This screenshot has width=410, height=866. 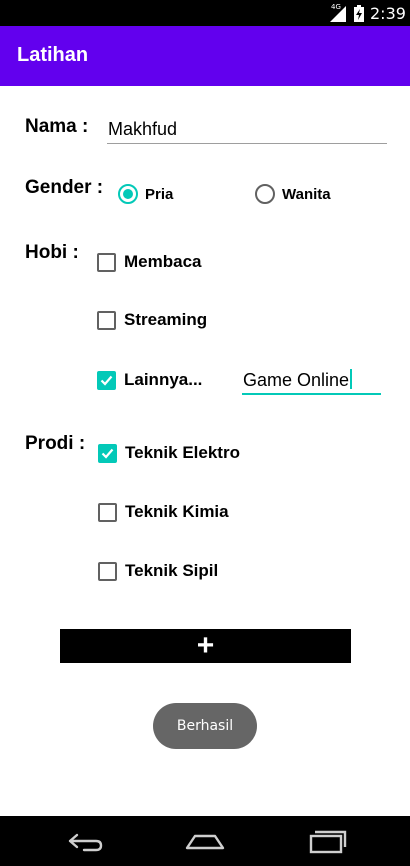 What do you see at coordinates (351, 379) in the screenshot?
I see `text-caret` at bounding box center [351, 379].